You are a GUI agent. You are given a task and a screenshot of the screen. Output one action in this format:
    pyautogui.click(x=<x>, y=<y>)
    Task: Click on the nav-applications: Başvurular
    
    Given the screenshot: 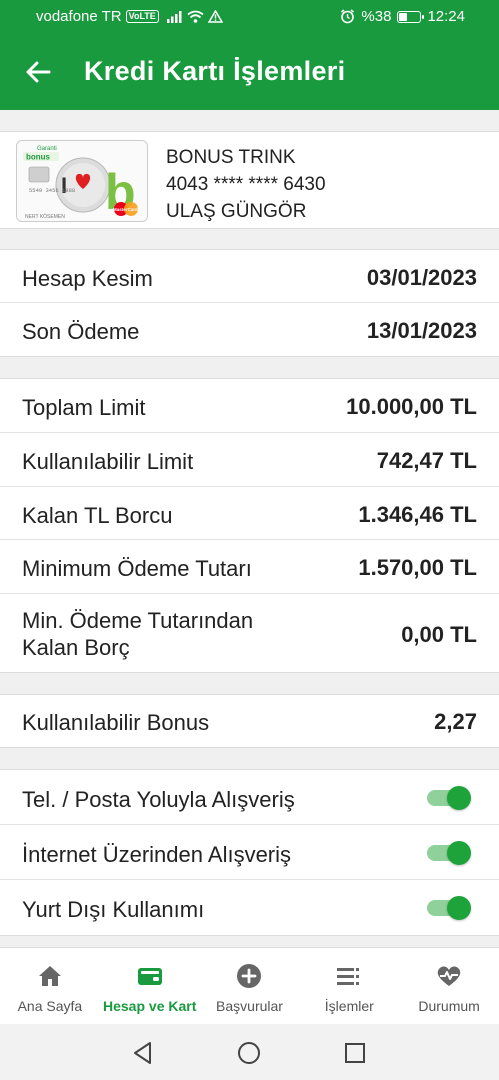 What is the action you would take?
    pyautogui.click(x=250, y=986)
    